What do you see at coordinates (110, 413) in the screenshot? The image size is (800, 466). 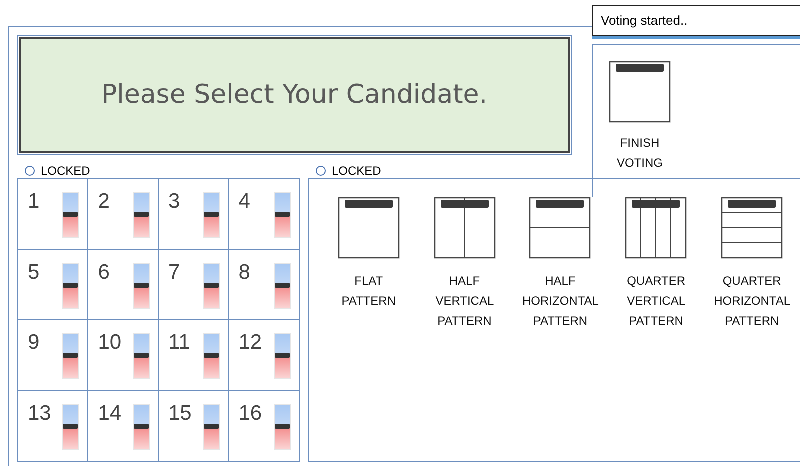 I see `candidate-number: 14` at bounding box center [110, 413].